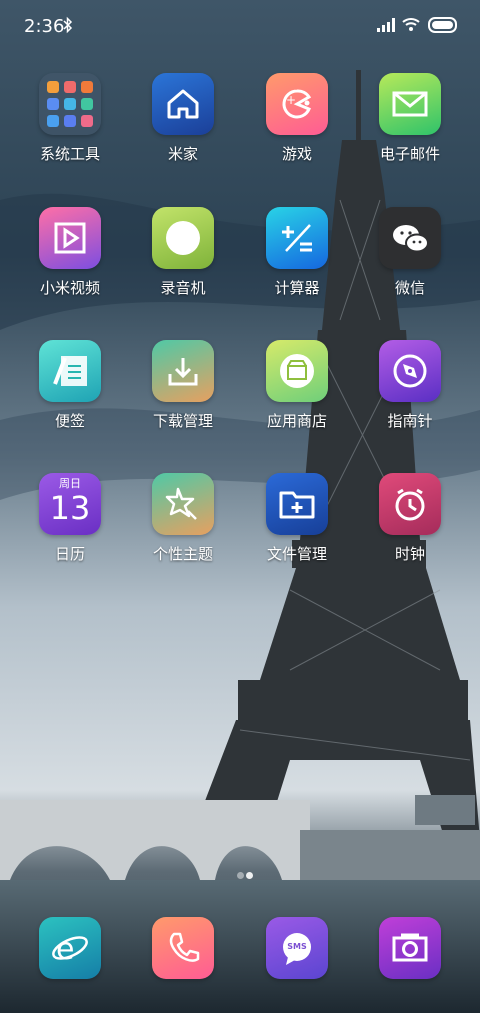  What do you see at coordinates (68, 25) in the screenshot?
I see `bluetooth-icon` at bounding box center [68, 25].